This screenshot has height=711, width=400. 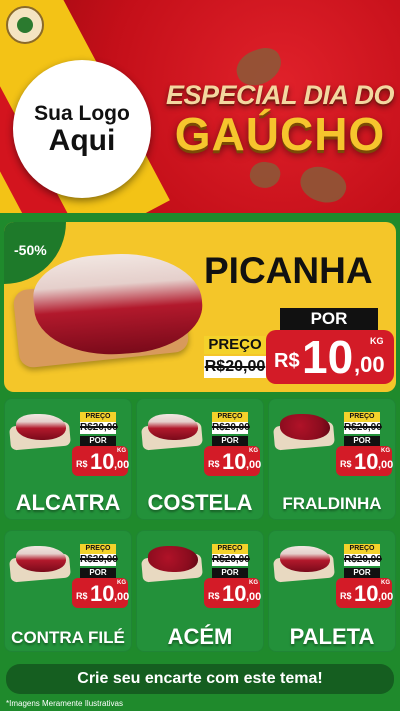 What do you see at coordinates (68, 502) in the screenshot?
I see `product-name: ALCATRA` at bounding box center [68, 502].